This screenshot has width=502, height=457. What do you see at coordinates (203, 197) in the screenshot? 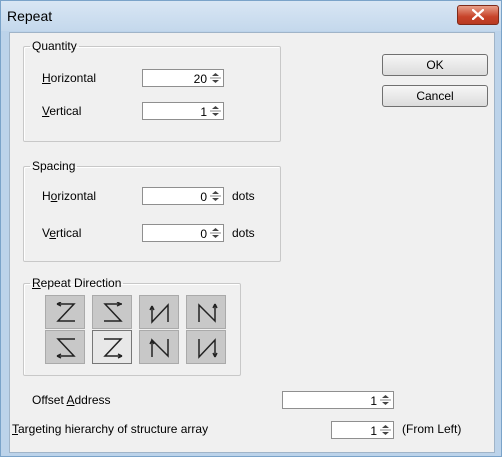
I see `spacing-horizontal-value: 0` at bounding box center [203, 197].